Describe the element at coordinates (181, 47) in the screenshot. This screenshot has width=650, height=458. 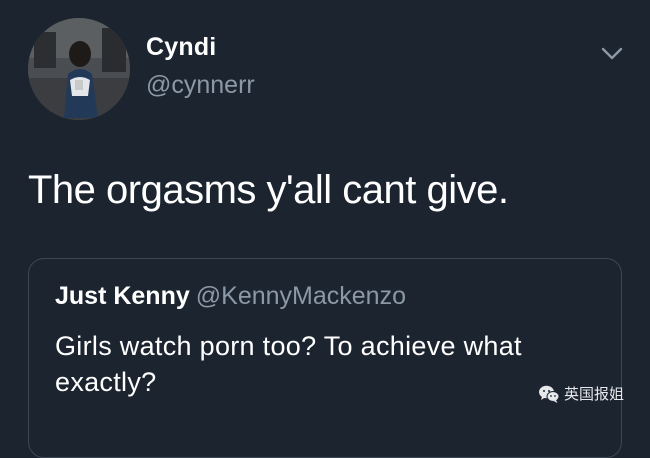
I see `author-name: Cyndi` at that location.